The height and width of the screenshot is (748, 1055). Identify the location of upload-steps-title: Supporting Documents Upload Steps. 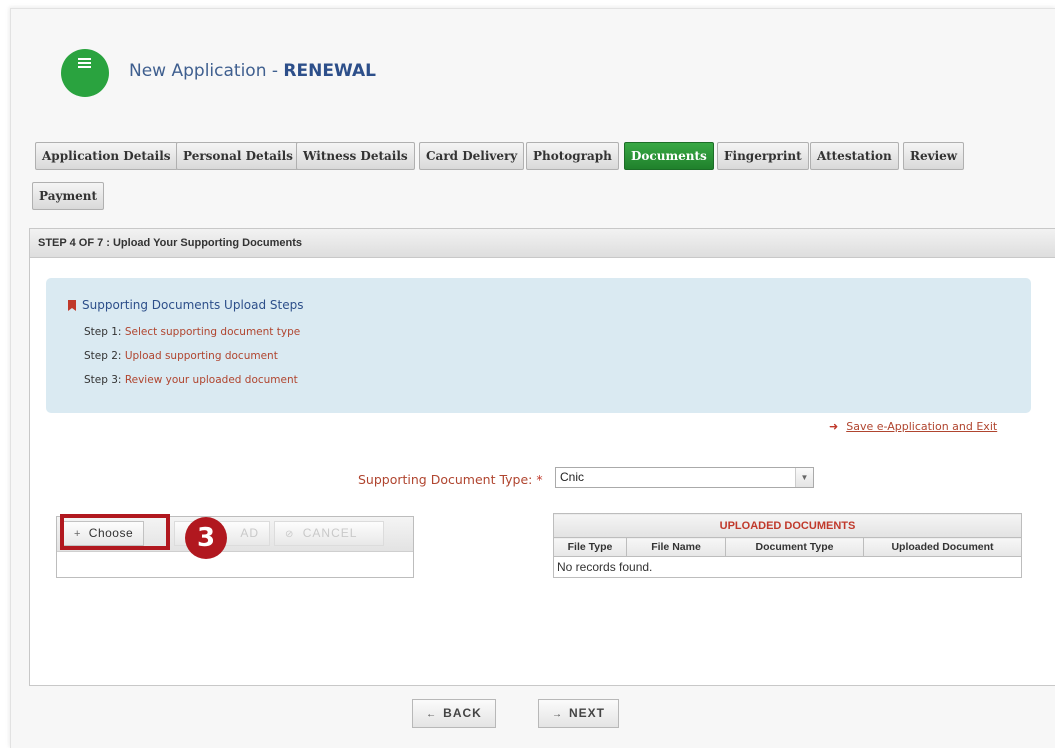
(193, 305).